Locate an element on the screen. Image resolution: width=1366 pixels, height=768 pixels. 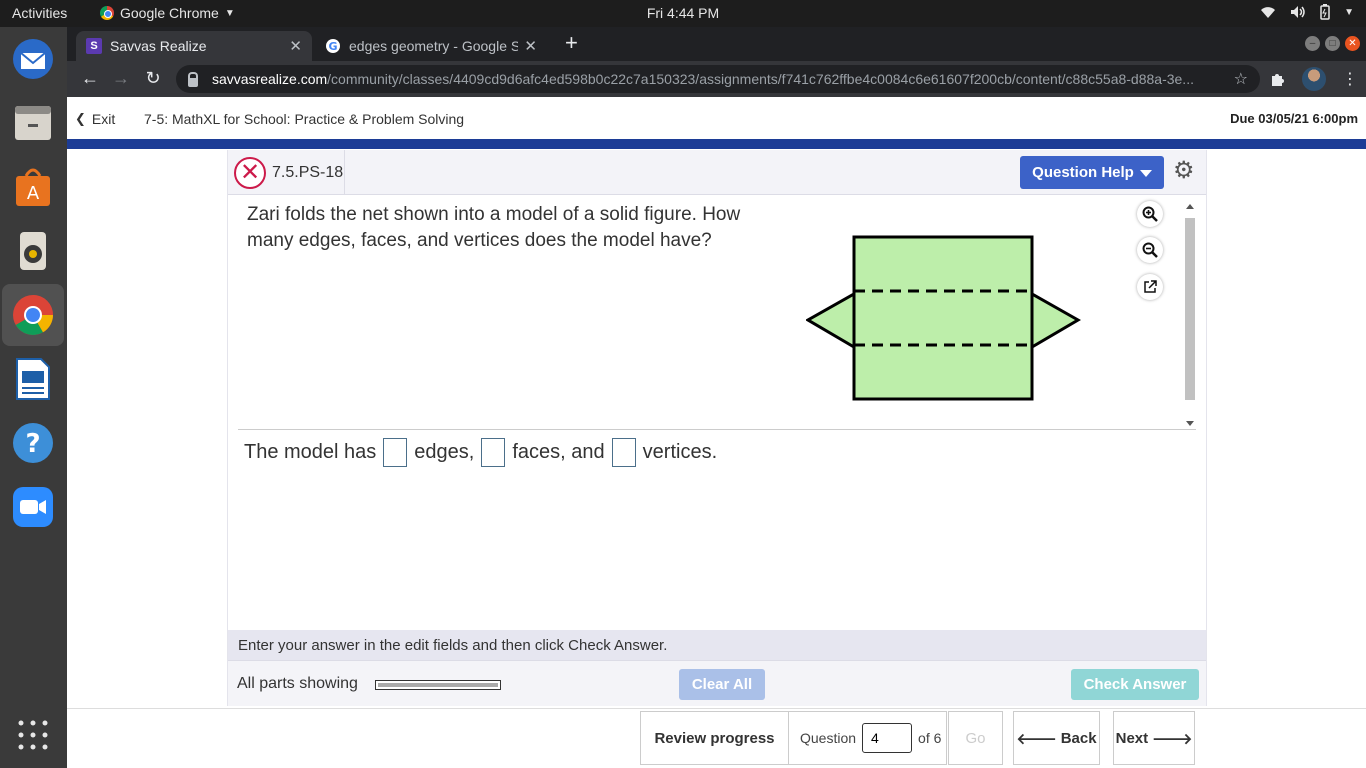
tab-title: edges geometry - Google S is located at coordinates (434, 46).